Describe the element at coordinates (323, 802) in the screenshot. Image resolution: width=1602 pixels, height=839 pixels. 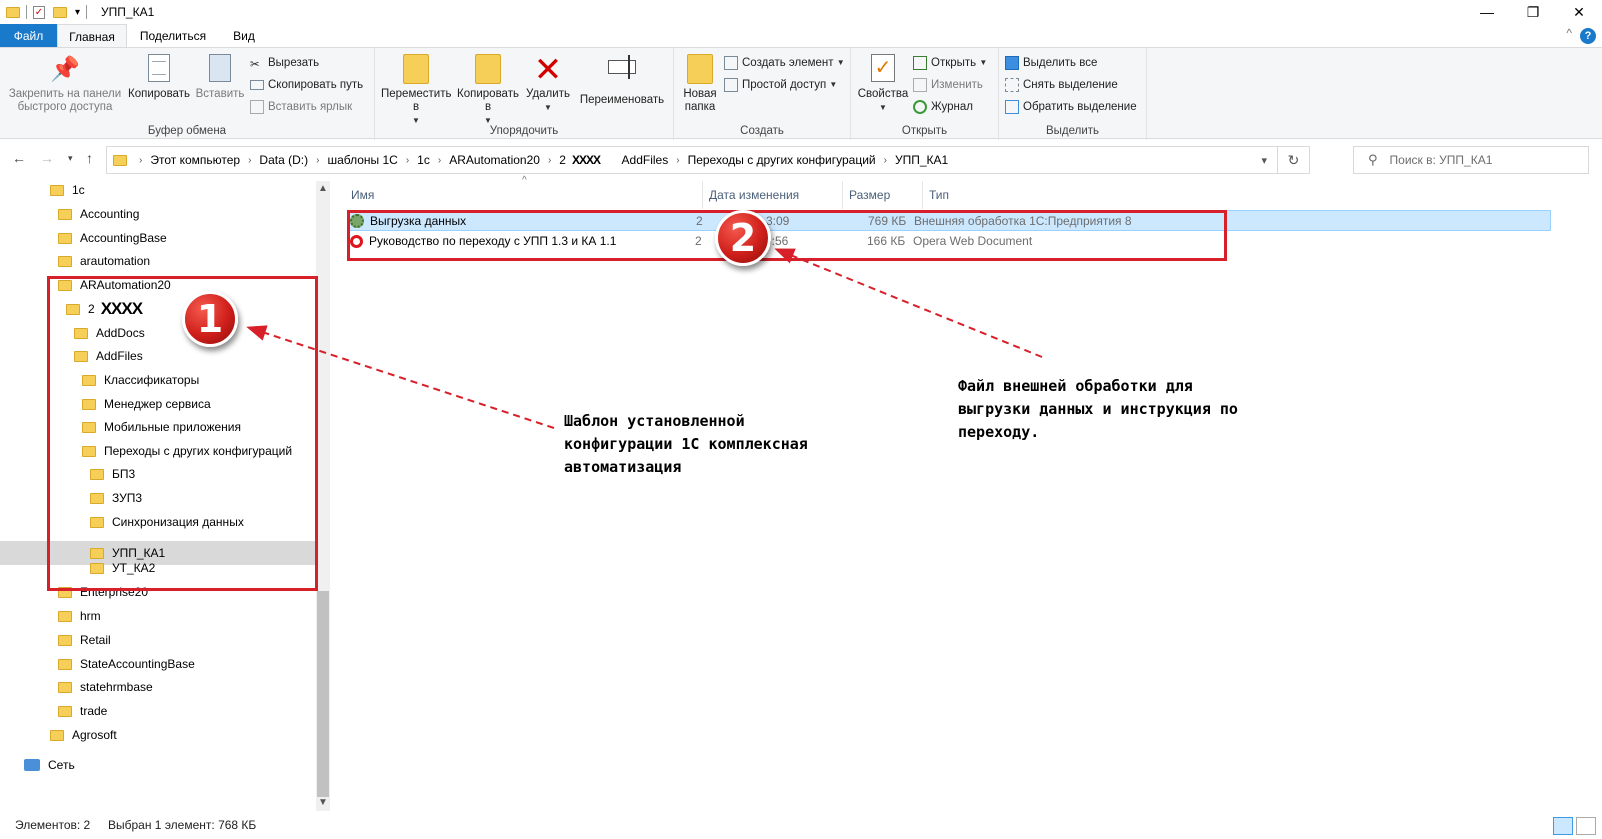
I see `scroll-down-icon: ▼` at that location.